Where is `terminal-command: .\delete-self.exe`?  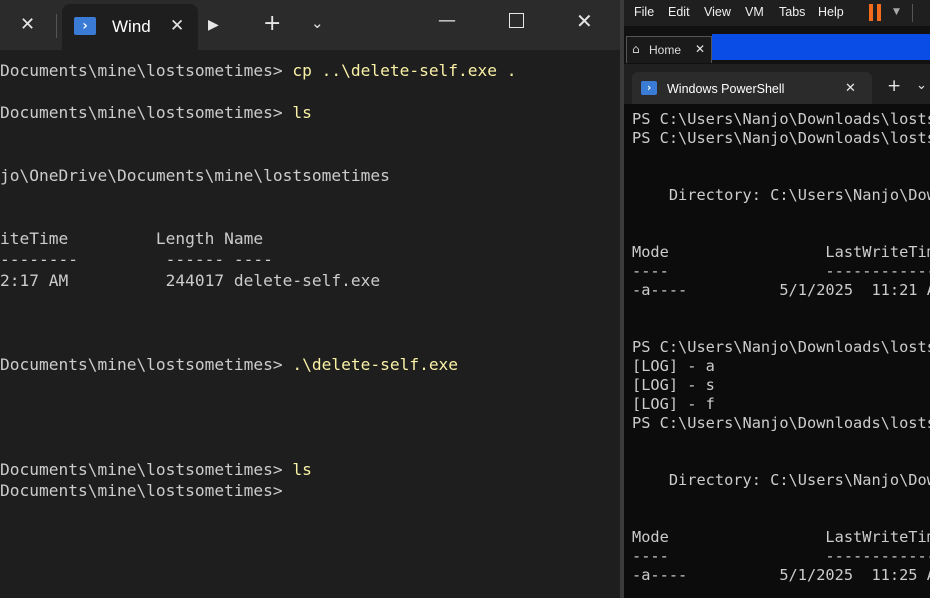
terminal-command: .\delete-self.exe is located at coordinates (375, 364).